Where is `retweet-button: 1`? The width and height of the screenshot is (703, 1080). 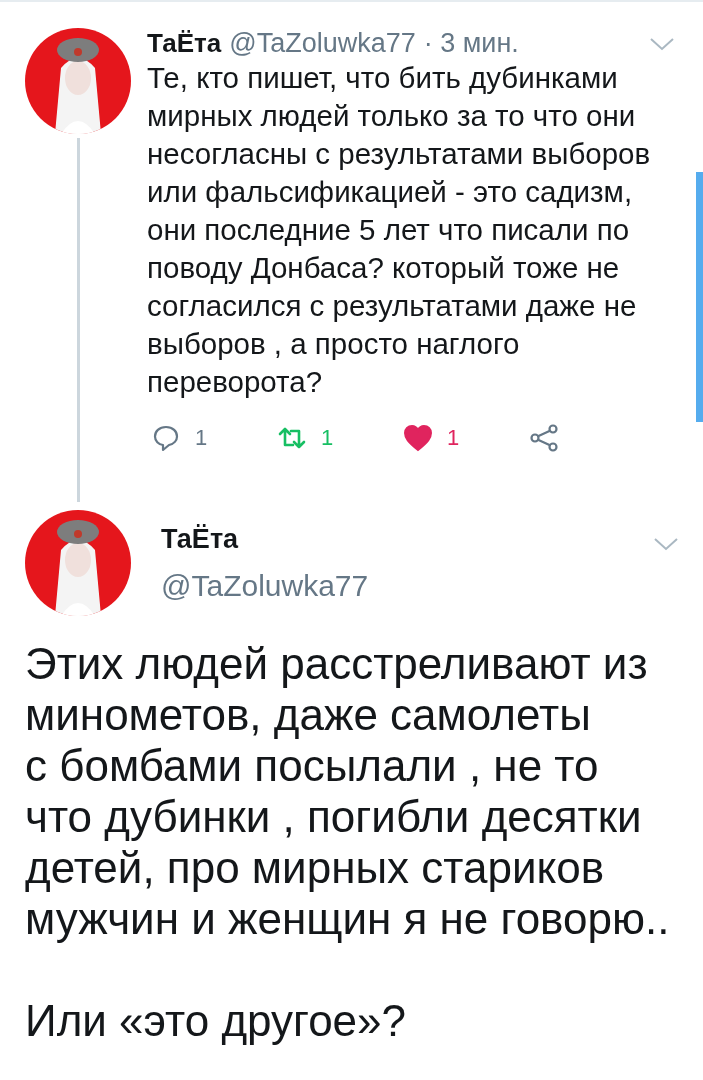
retweet-button: 1 is located at coordinates (340, 438).